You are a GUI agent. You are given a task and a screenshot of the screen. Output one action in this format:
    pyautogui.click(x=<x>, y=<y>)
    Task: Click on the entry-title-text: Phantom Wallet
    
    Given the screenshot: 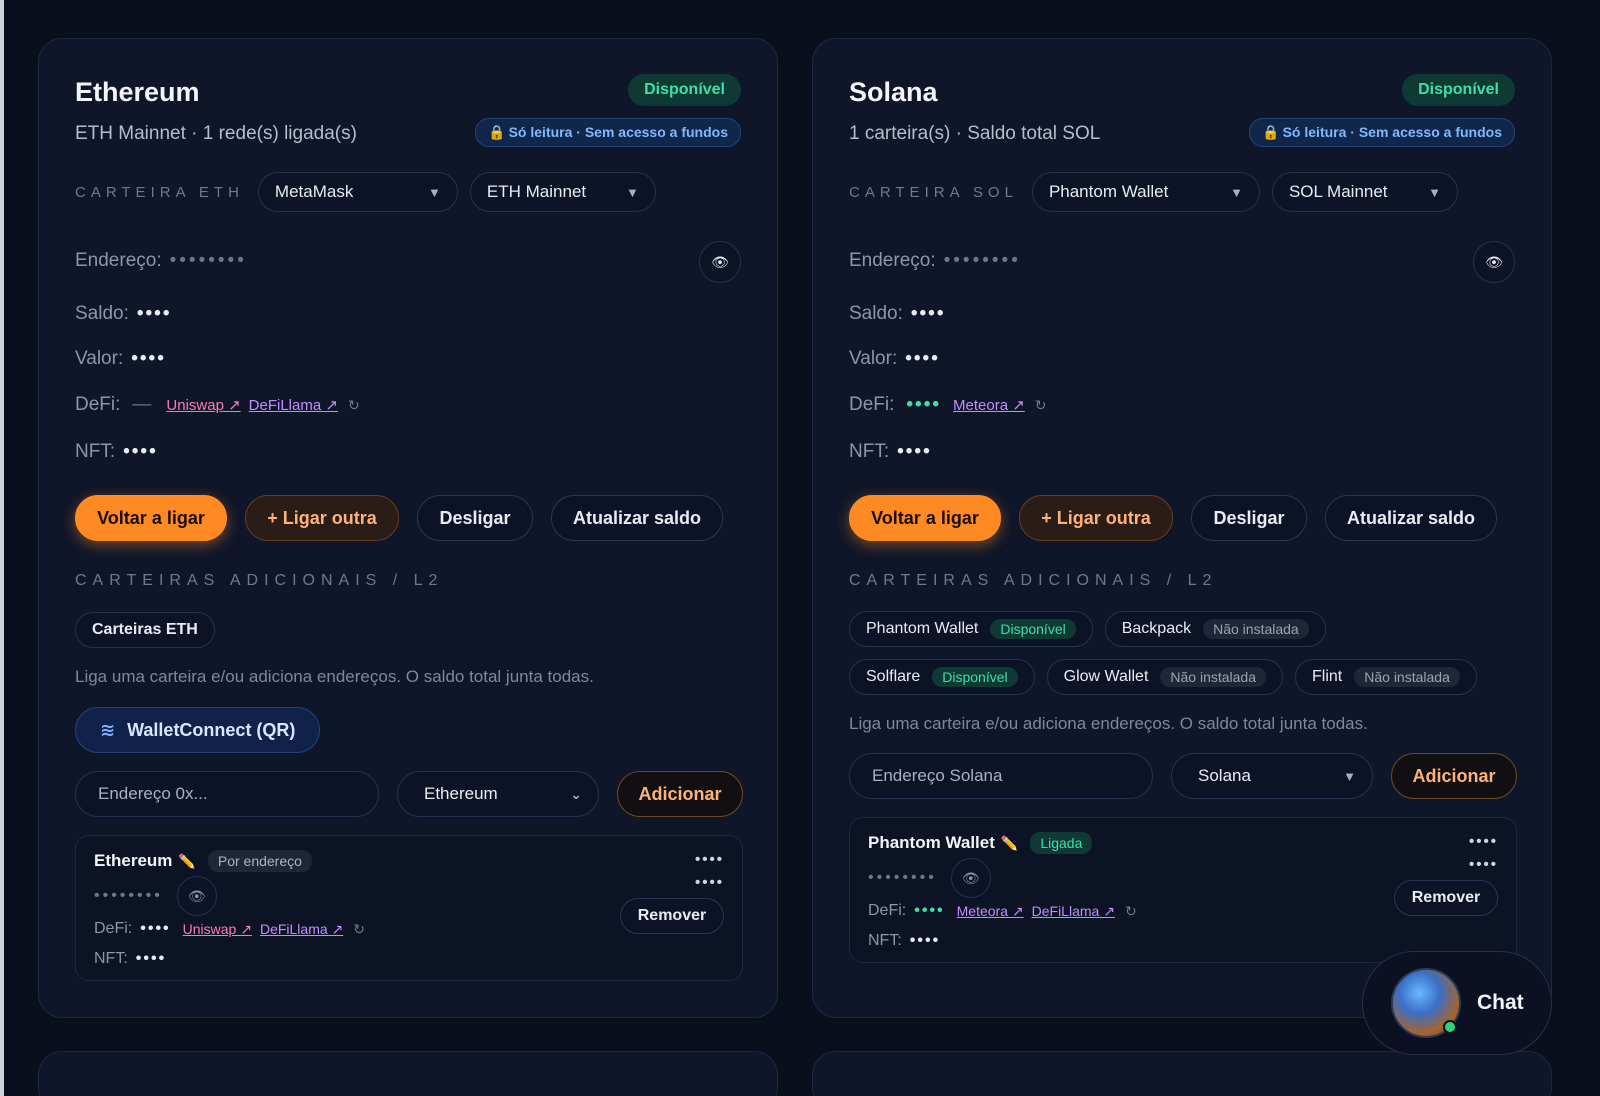 What is the action you would take?
    pyautogui.click(x=931, y=842)
    